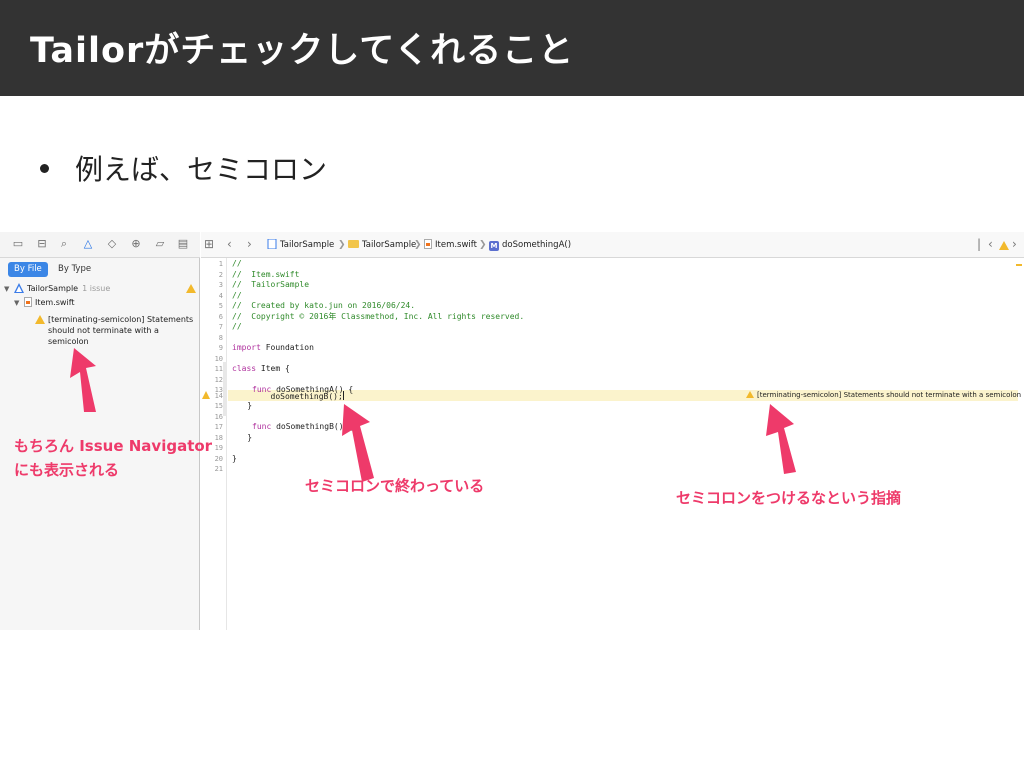  What do you see at coordinates (218, 395) in the screenshot?
I see `line-number: 14` at bounding box center [218, 395].